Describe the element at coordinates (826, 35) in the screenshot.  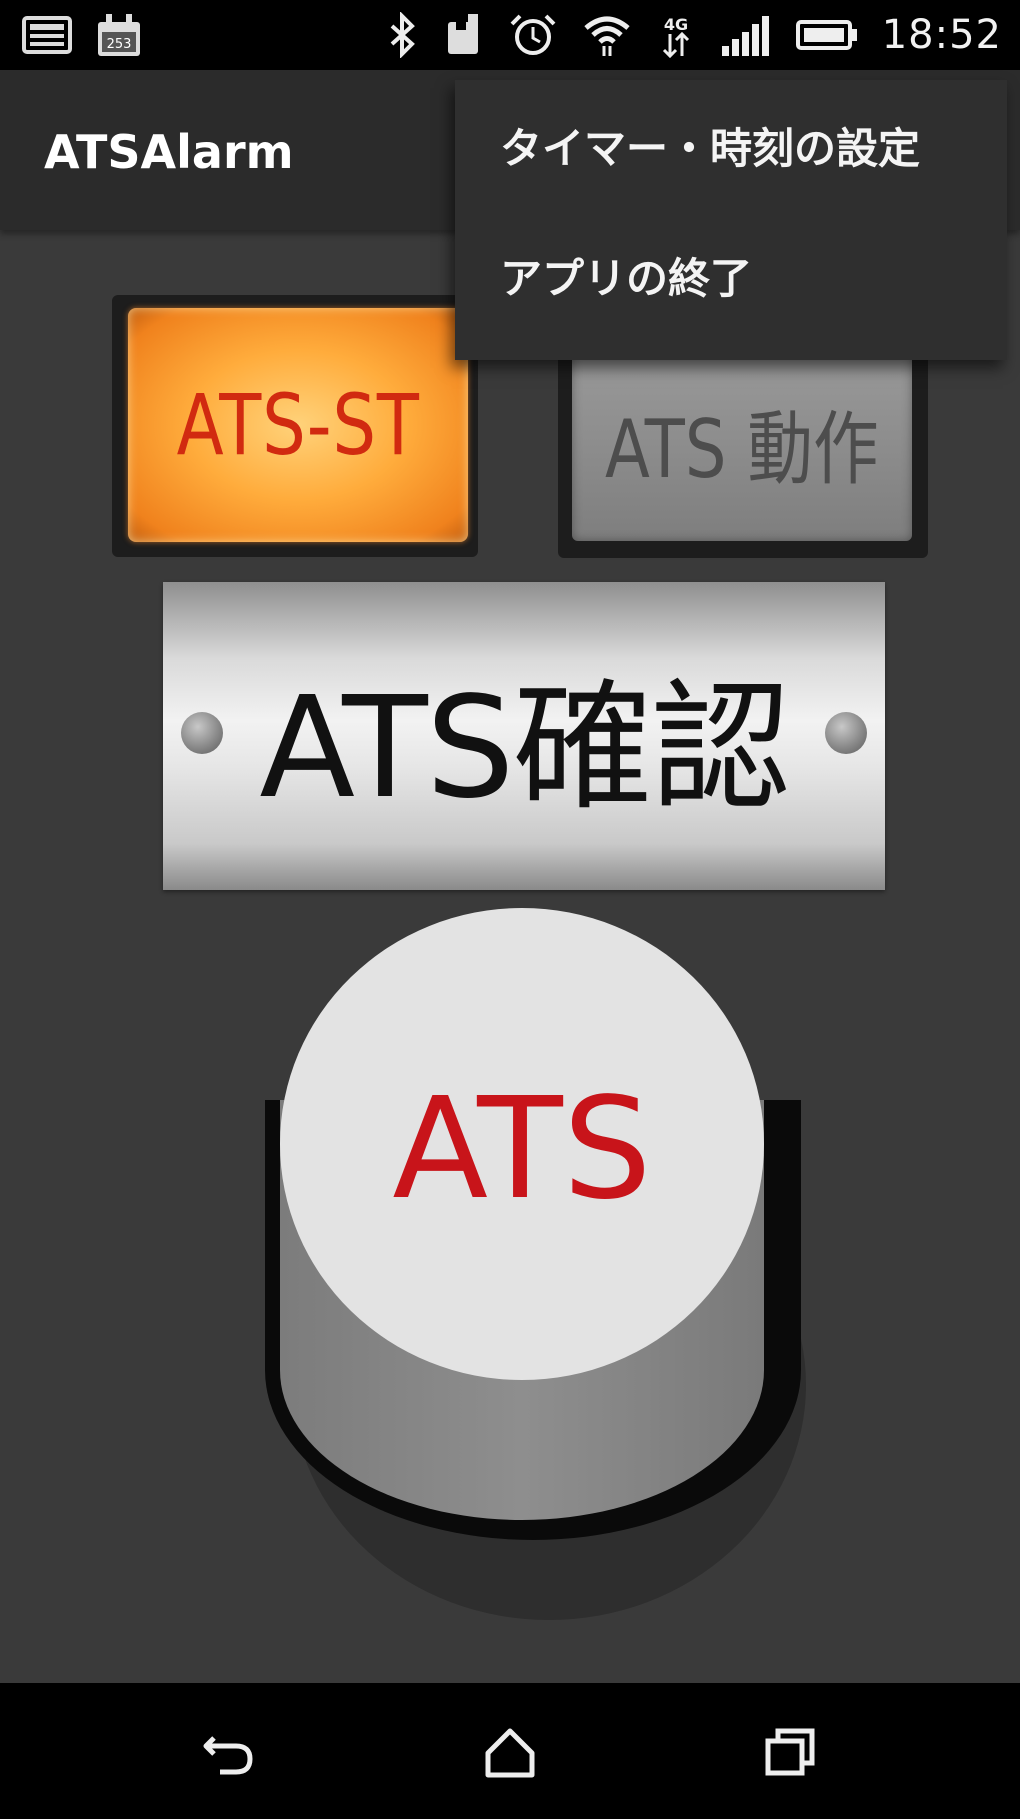
I see `battery-icon` at that location.